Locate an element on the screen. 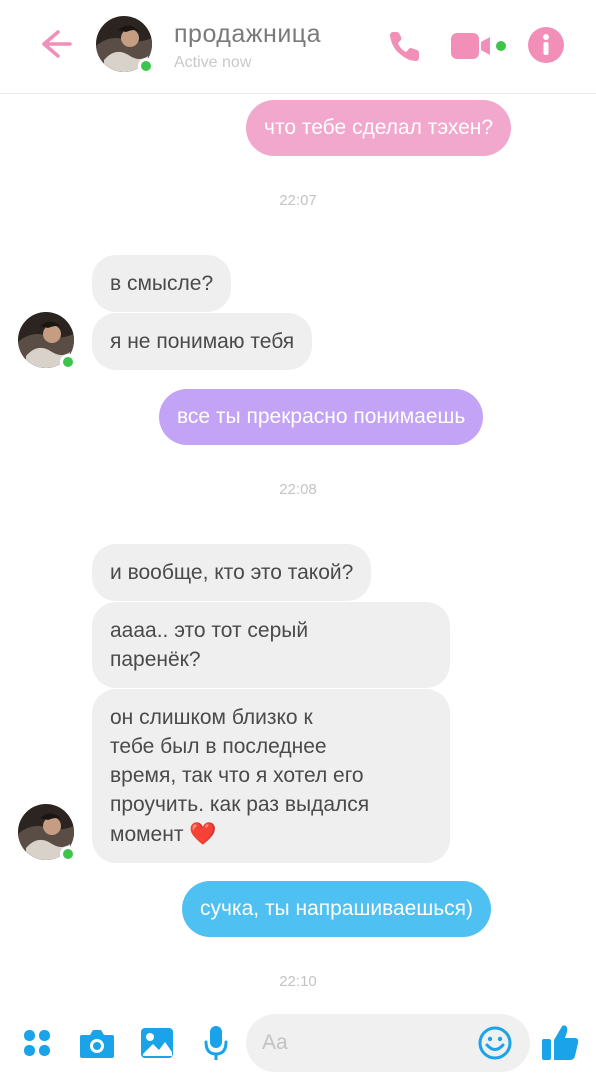 The image size is (596, 1080). video-camera-icon is located at coordinates (479, 46).